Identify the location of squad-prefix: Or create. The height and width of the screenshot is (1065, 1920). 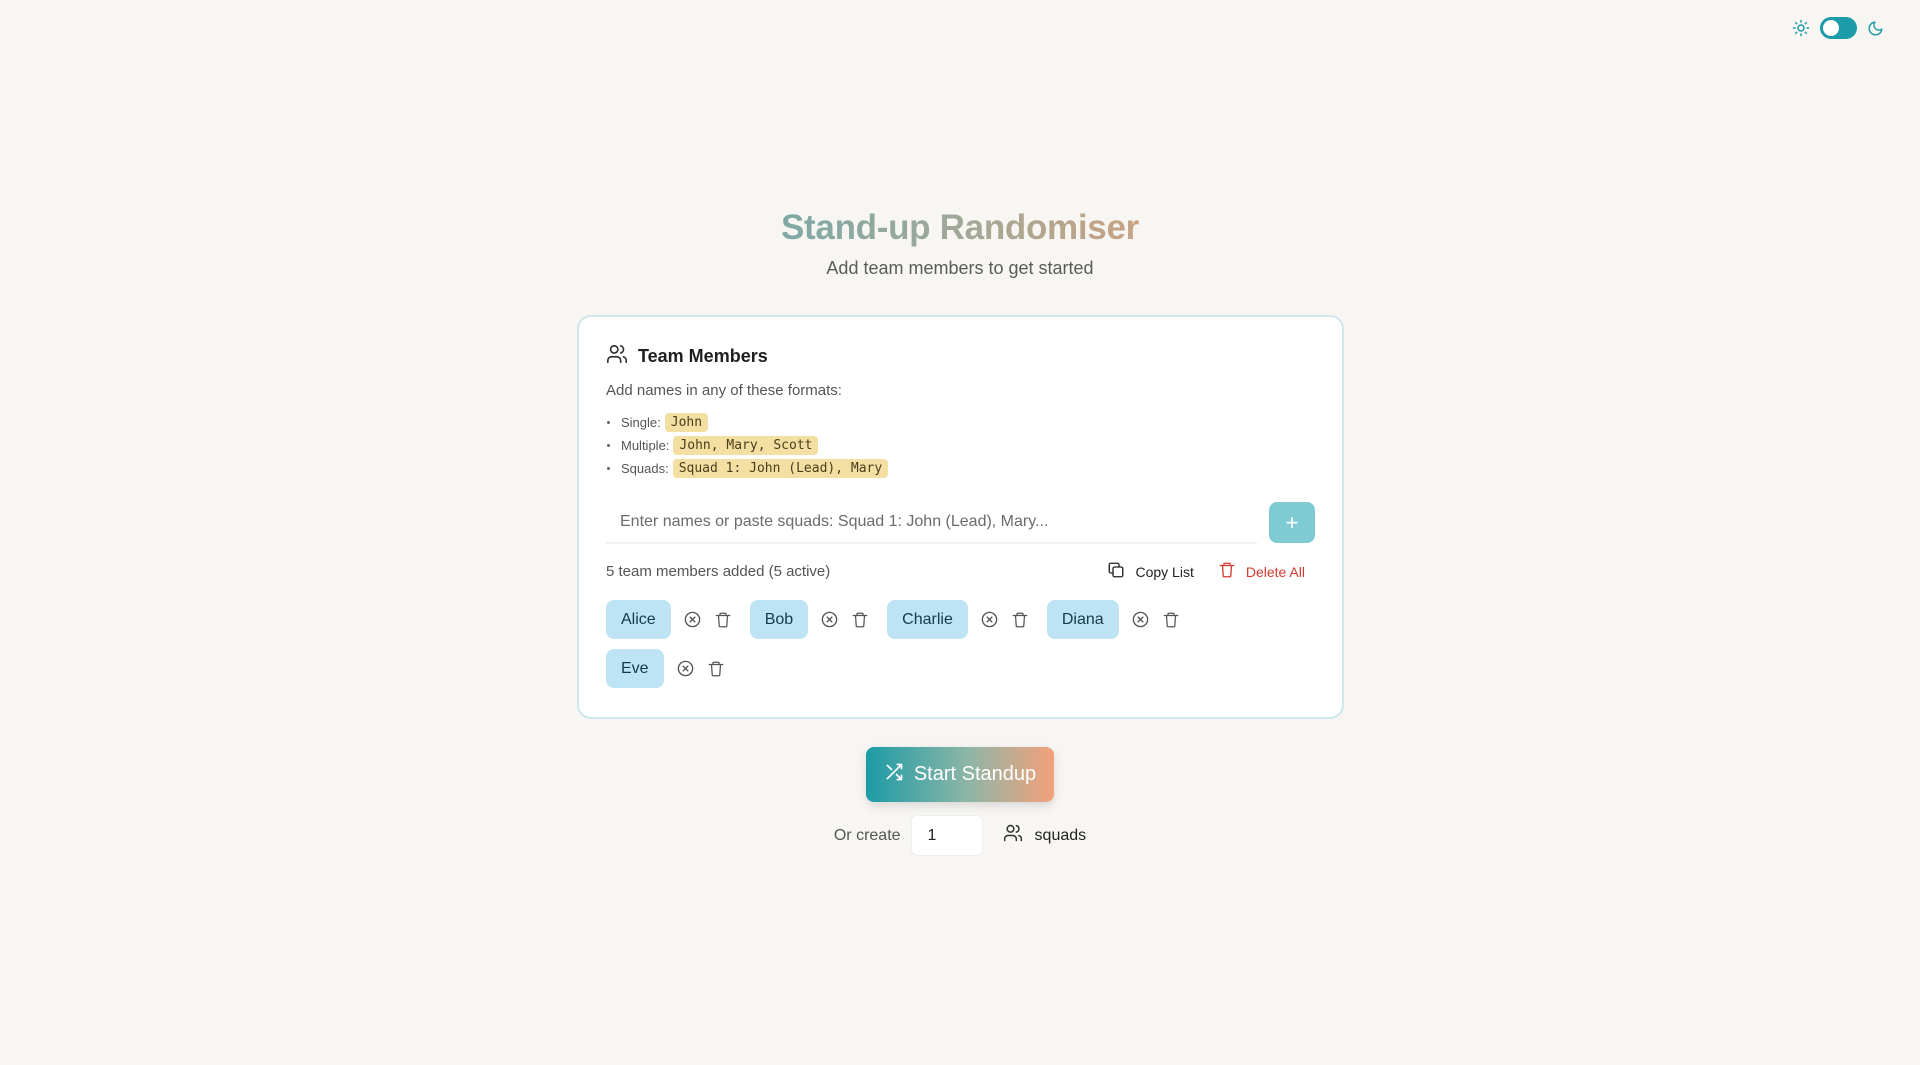
(867, 835).